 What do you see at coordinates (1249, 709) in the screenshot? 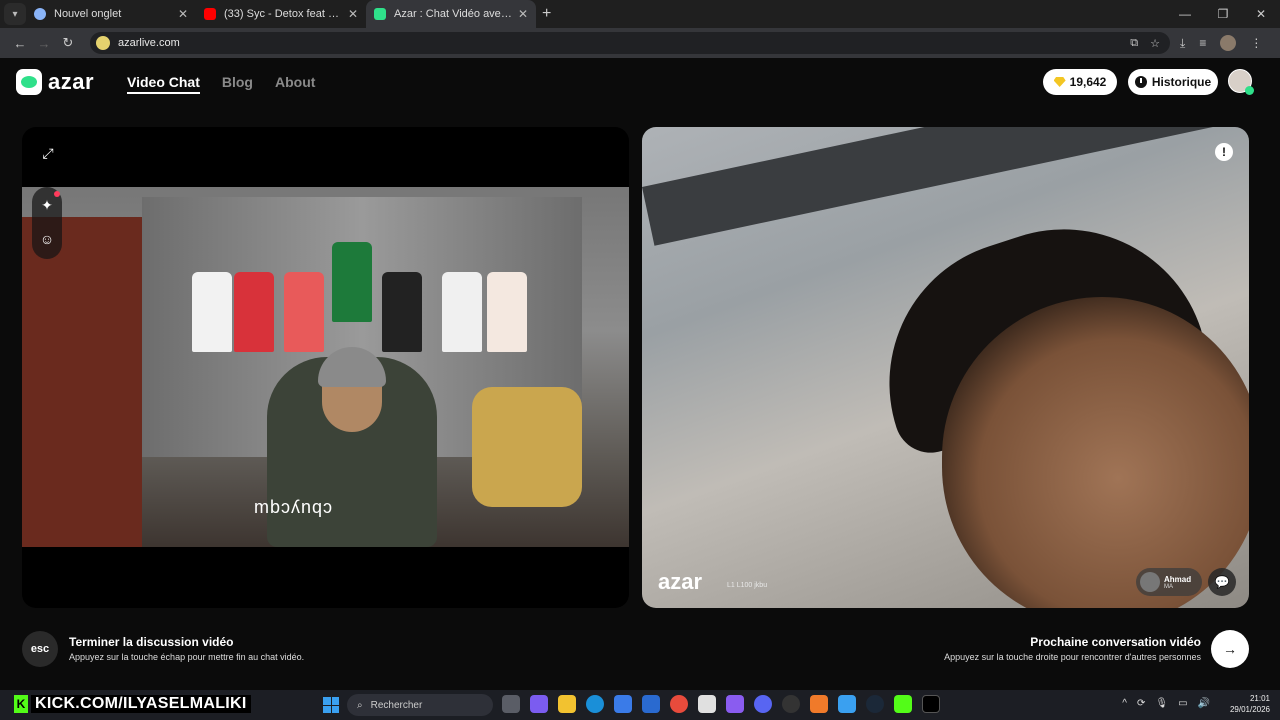
I see `clock-date: 29/01/2026` at bounding box center [1249, 709].